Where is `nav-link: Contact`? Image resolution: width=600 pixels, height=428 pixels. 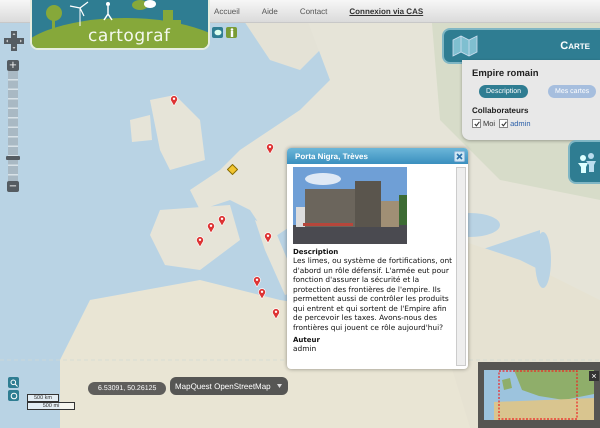
nav-link: Contact is located at coordinates (314, 11).